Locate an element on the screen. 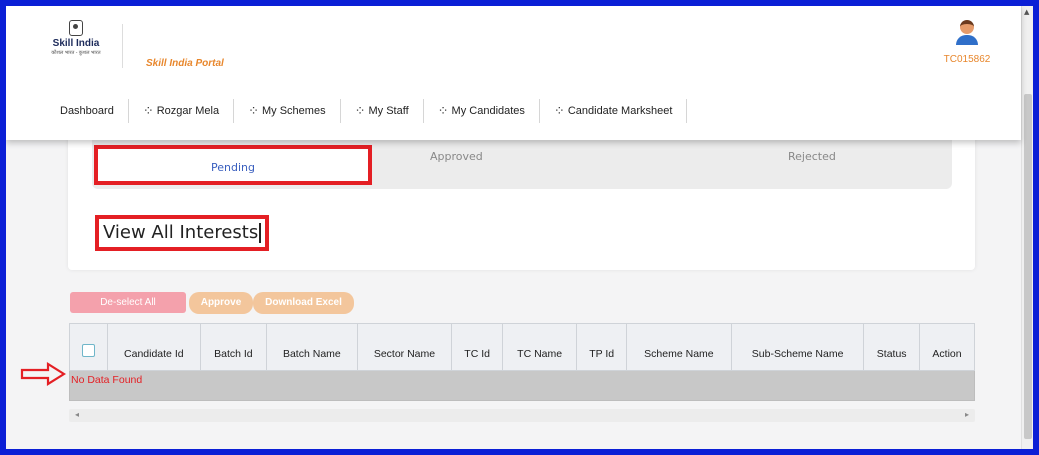 This screenshot has height=455, width=1039. arrow-right-icon is located at coordinates (43, 374).